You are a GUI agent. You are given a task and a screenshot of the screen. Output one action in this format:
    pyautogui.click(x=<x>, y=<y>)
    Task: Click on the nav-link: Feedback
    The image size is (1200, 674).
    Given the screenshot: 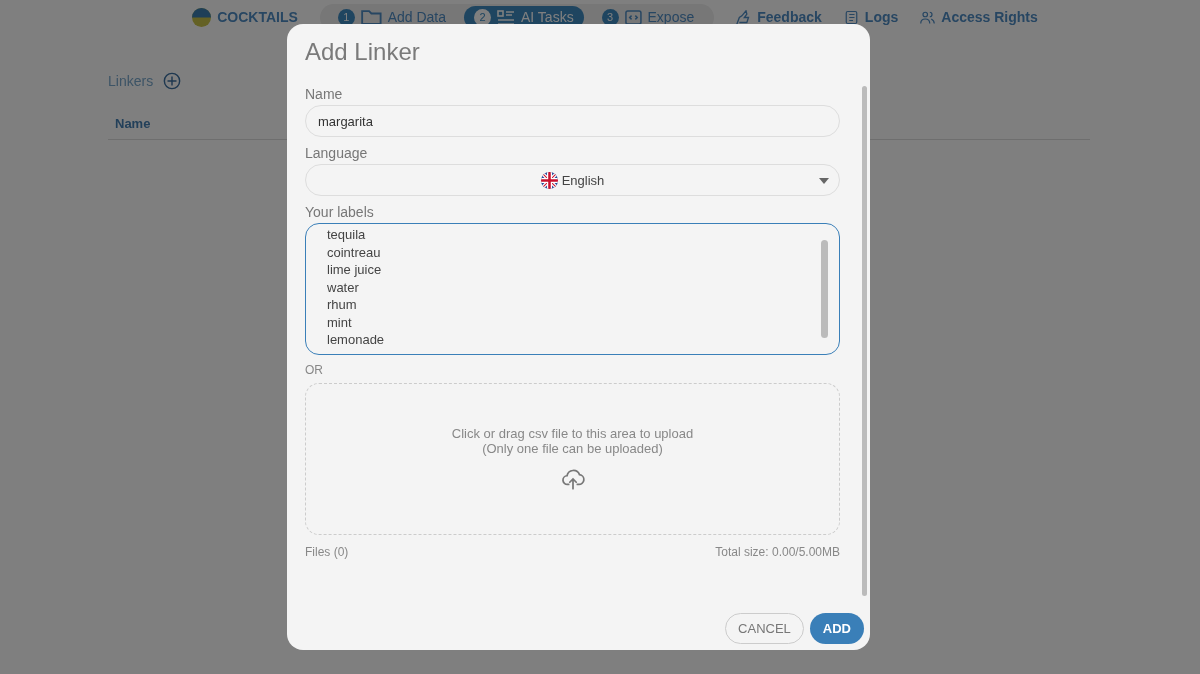 What is the action you would take?
    pyautogui.click(x=789, y=17)
    